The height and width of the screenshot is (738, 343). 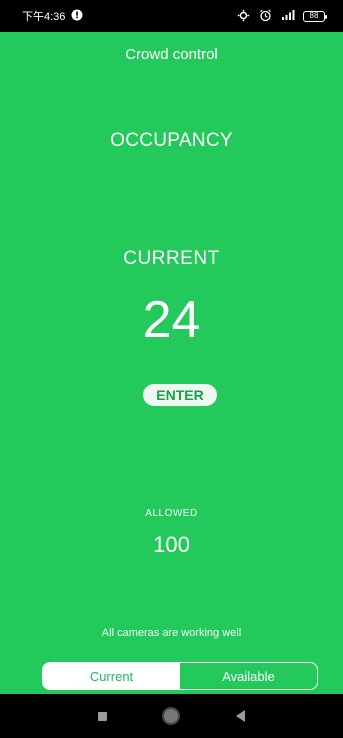 I want to click on tab-available: Available, so click(x=248, y=676).